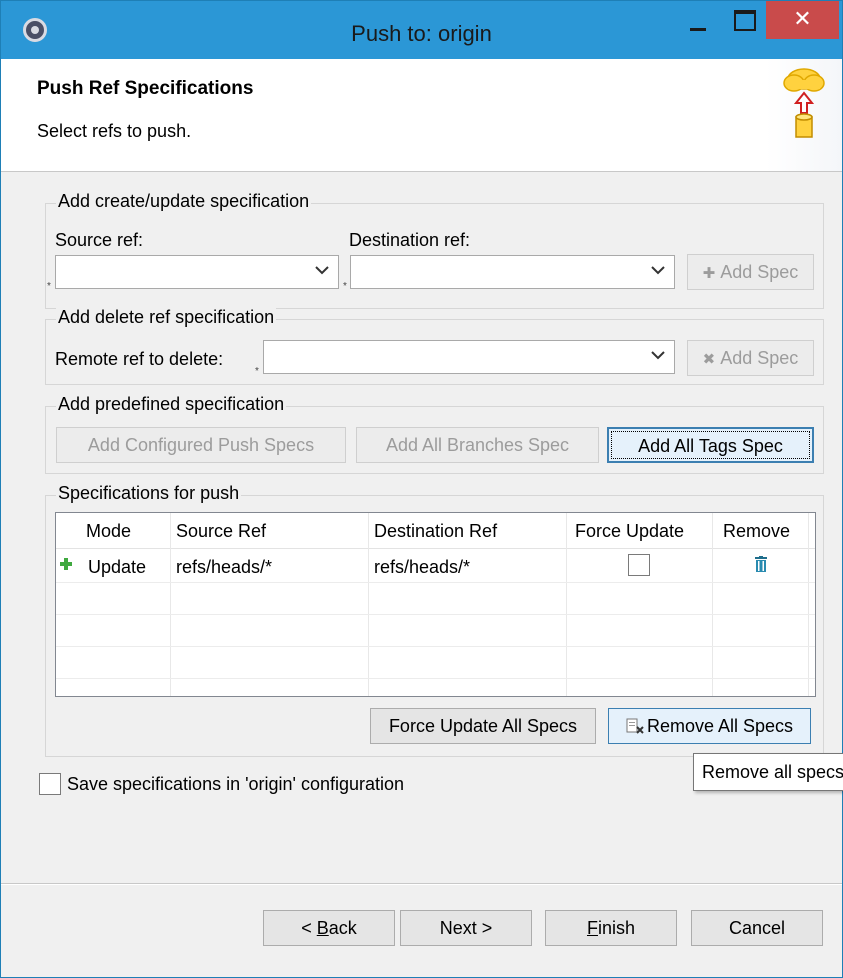  I want to click on specifications-group-label: Specifications for push, so click(149, 493).